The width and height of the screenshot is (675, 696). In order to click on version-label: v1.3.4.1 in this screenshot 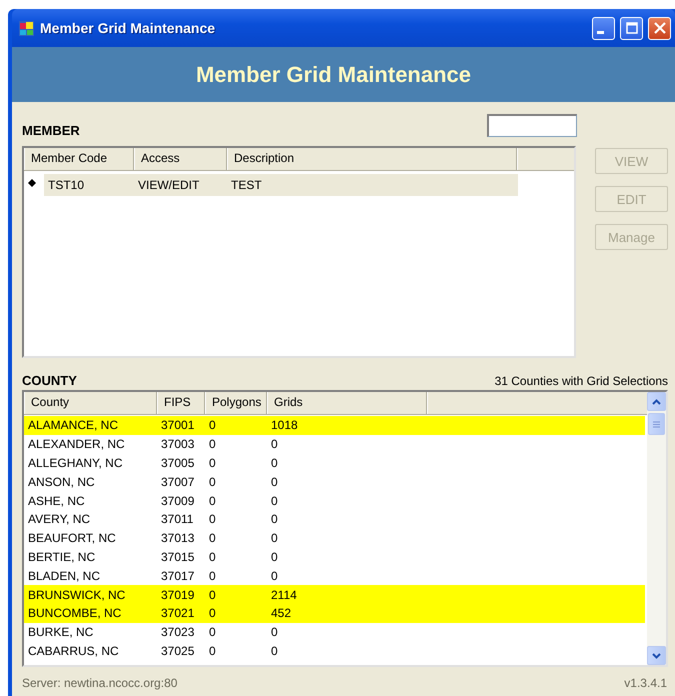, I will do `click(645, 683)`.